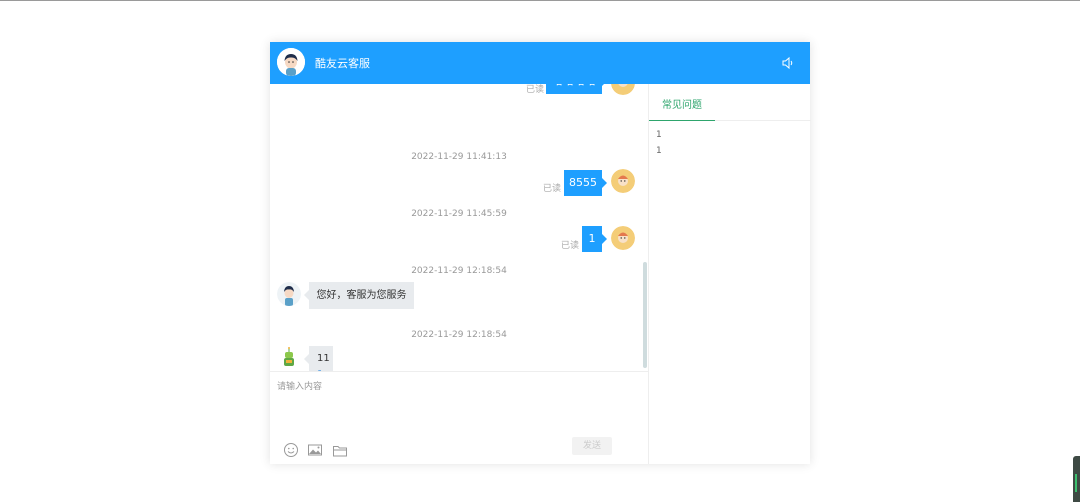 This screenshot has height=502, width=1080. What do you see at coordinates (729, 274) in the screenshot?
I see `faq-panel: 常见问题 1 1` at bounding box center [729, 274].